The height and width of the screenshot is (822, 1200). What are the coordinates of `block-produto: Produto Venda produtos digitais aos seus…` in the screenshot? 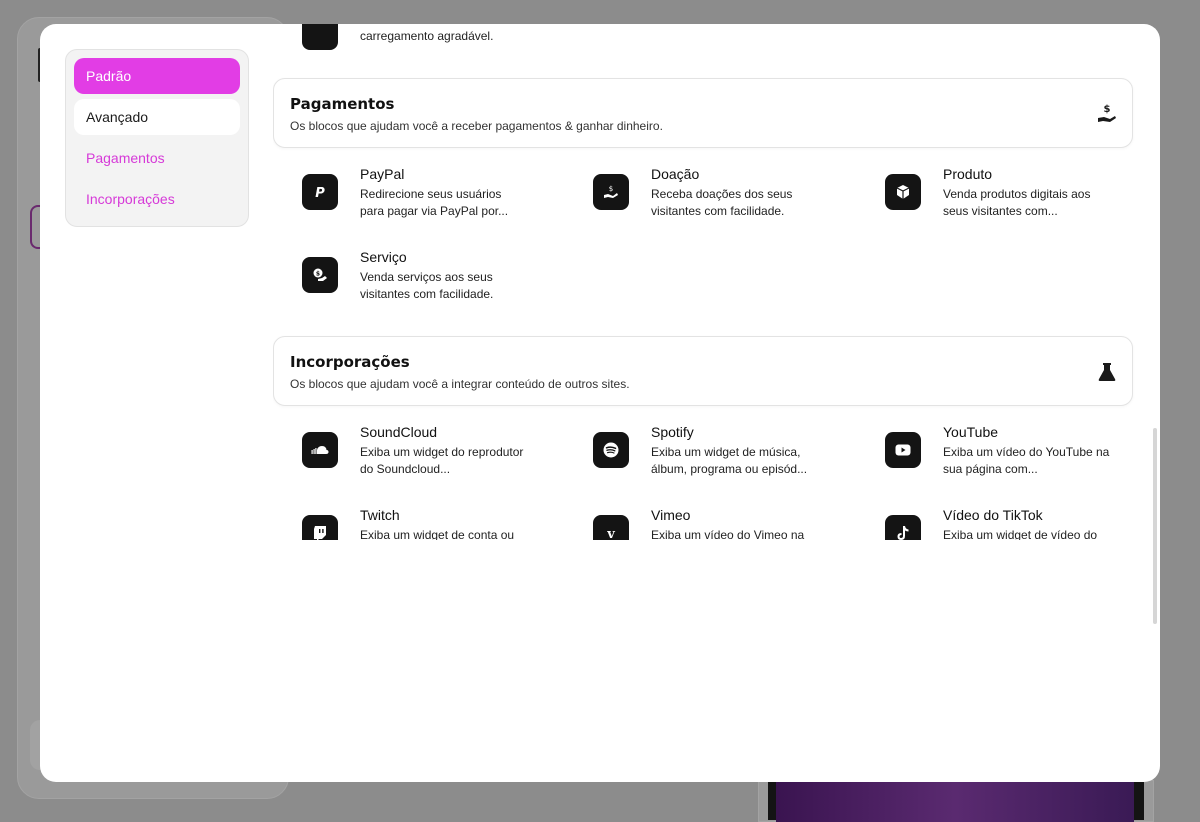 It's located at (1010, 198).